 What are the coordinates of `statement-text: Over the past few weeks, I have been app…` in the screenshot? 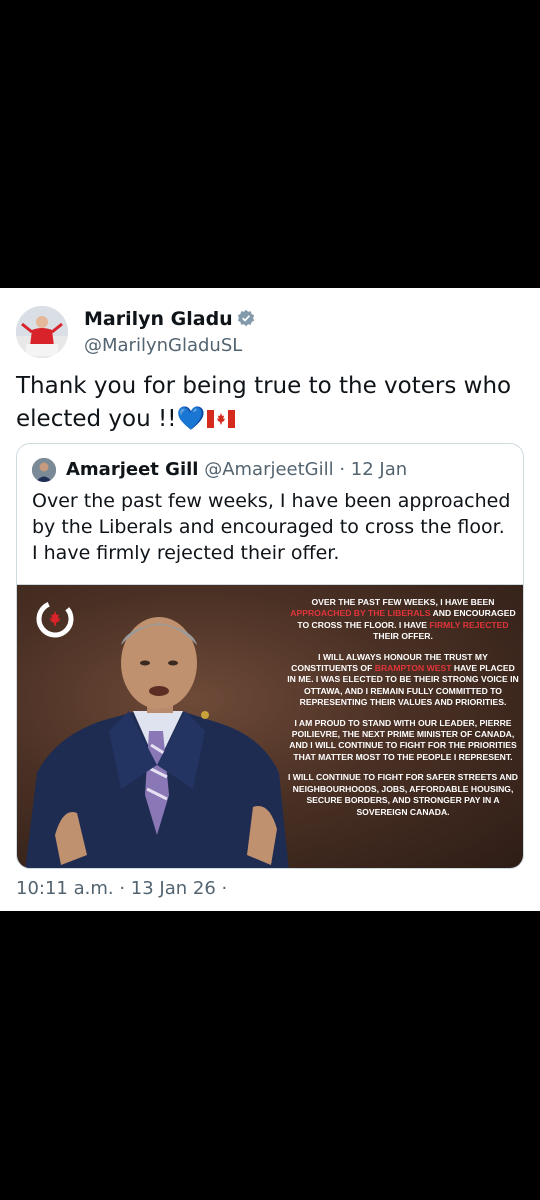 It's located at (403, 712).